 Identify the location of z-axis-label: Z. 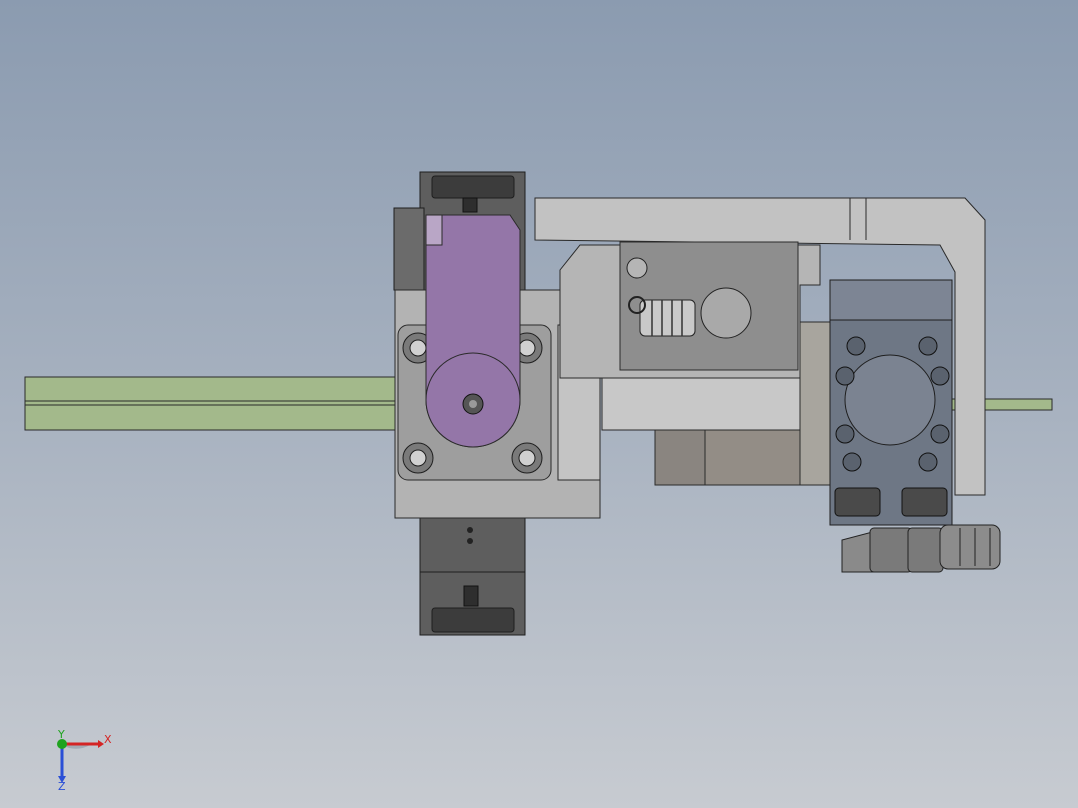
(62, 786).